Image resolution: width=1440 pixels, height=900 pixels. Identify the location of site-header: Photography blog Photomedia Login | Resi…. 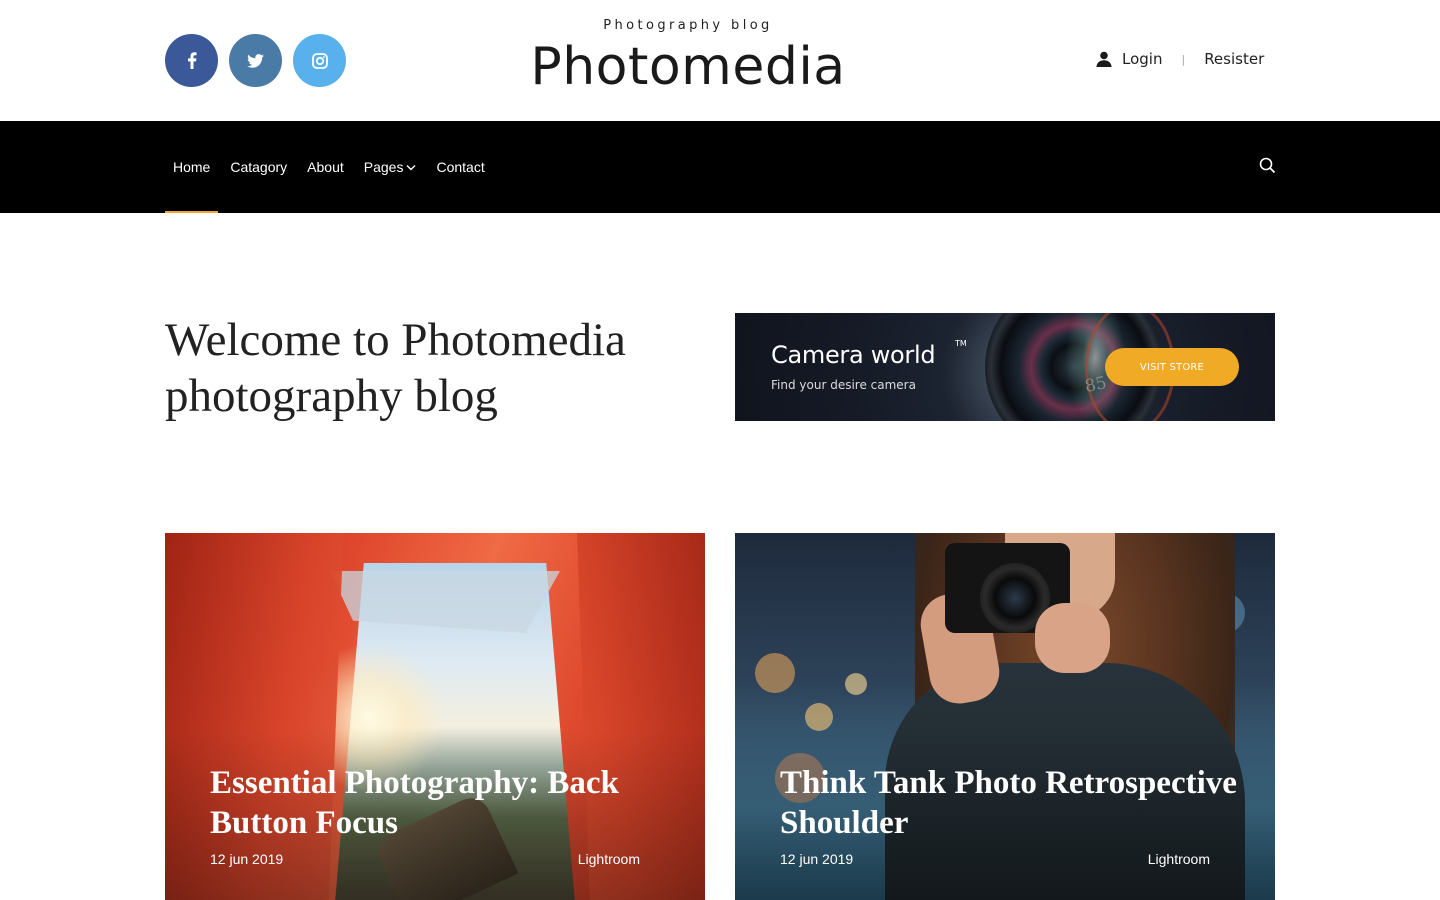
(720, 60).